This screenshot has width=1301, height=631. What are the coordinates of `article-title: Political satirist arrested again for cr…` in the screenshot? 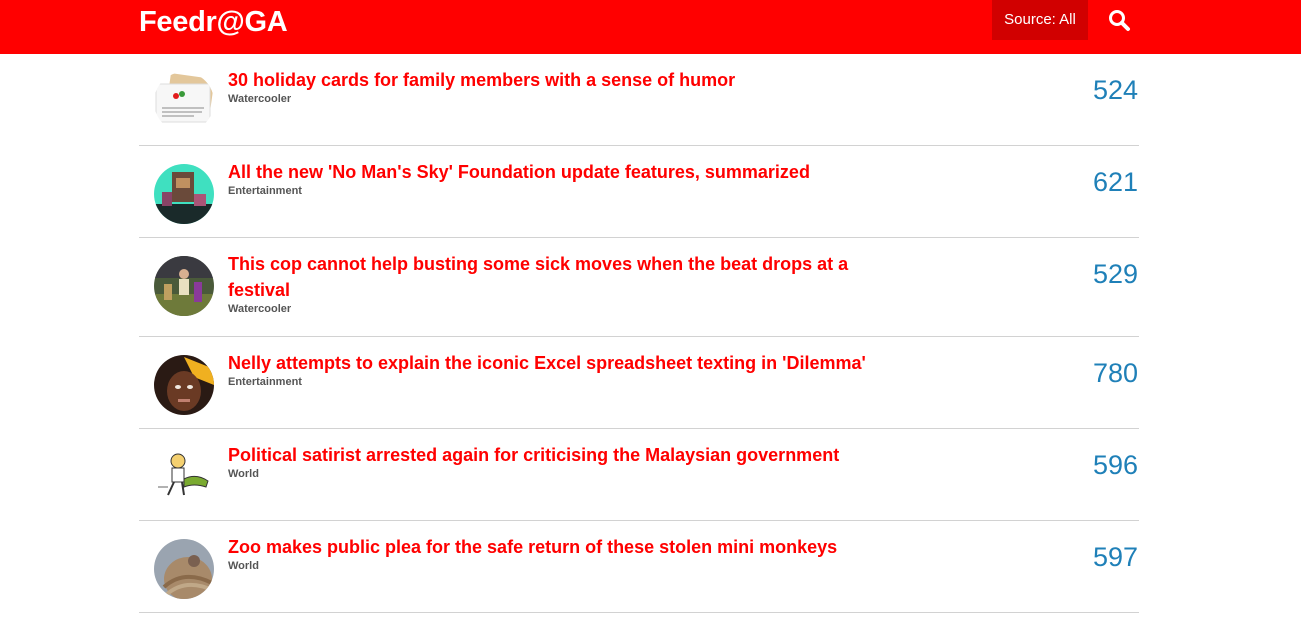 It's located at (568, 455).